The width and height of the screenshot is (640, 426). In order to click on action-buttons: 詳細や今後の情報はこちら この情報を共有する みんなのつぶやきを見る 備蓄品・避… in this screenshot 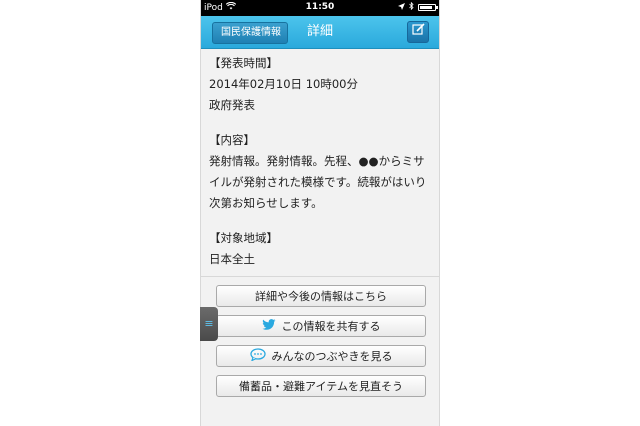, I will do `click(320, 337)`.